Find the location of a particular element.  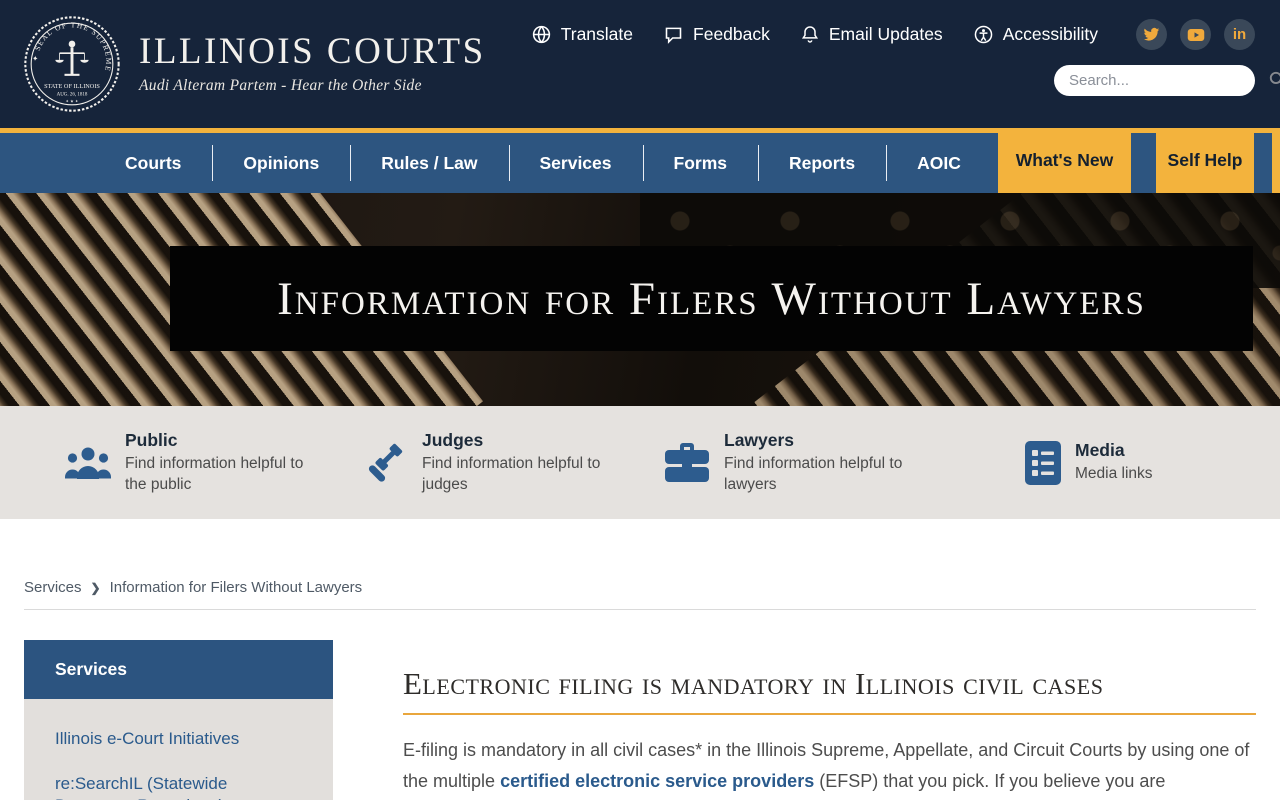

audience-title-public: Public is located at coordinates (151, 439).